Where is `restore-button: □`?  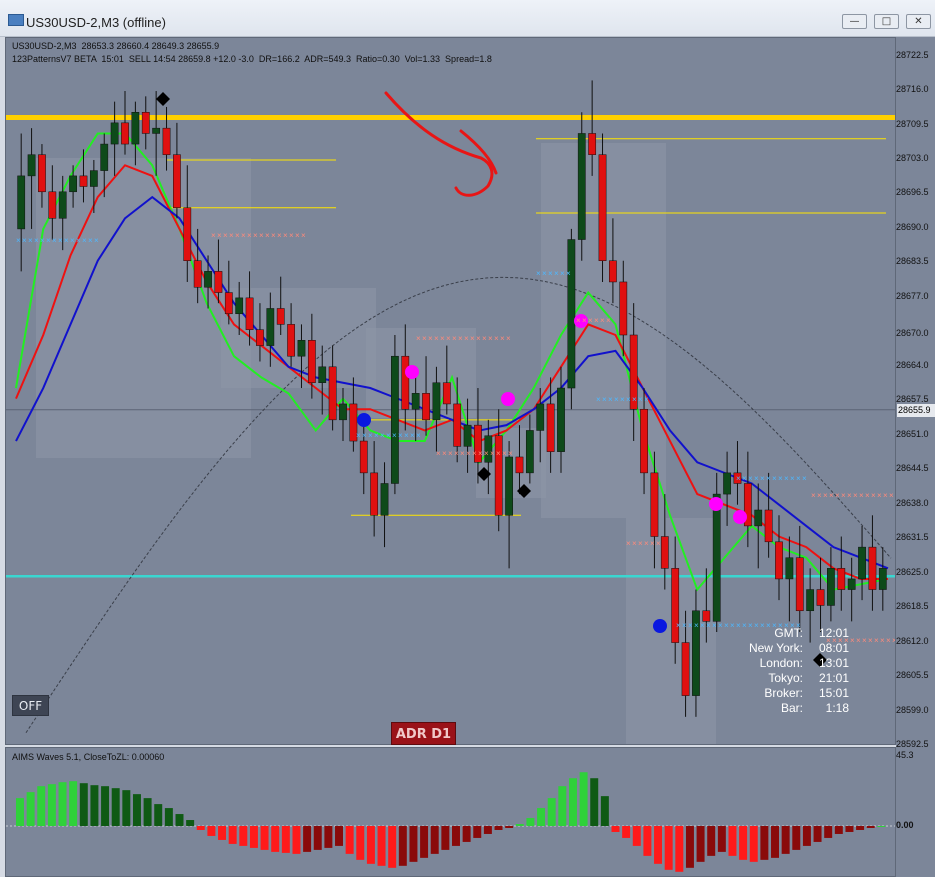 restore-button: □ is located at coordinates (886, 21).